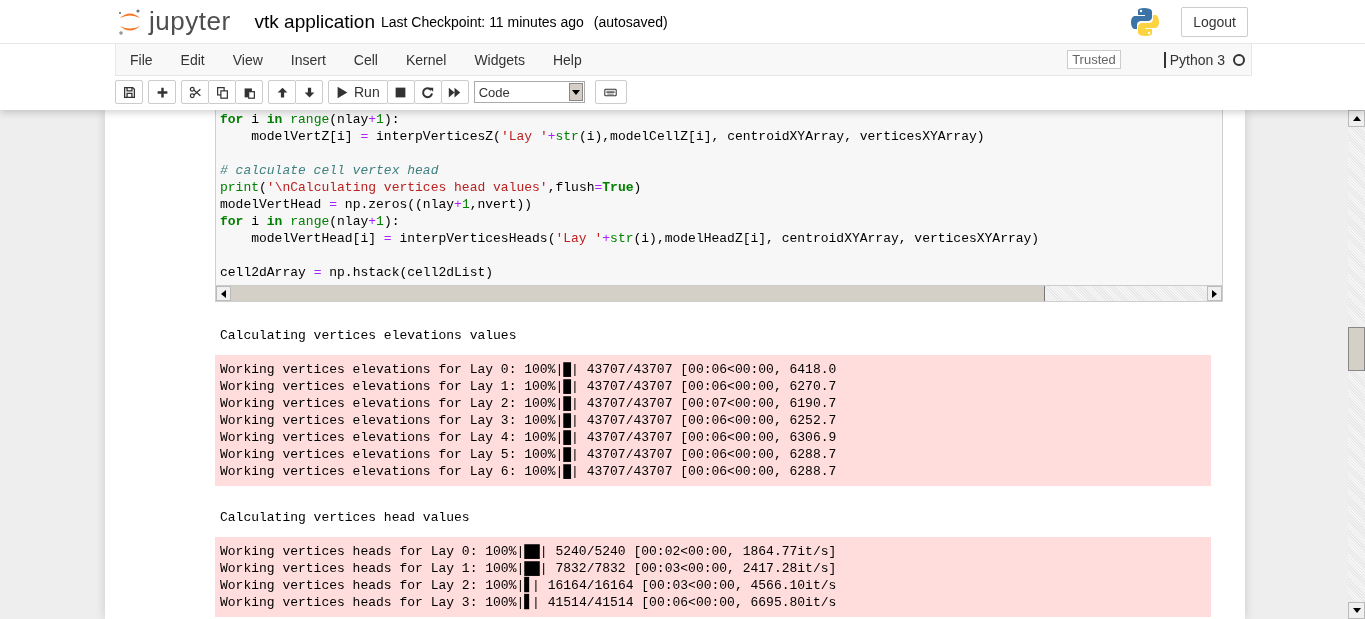 This screenshot has height=619, width=1365. I want to click on progress-line: Working vertices elevations for Lay 5: 100%|█| 43707/43707 [00:06<00:00, 6288.7, so click(528, 454).